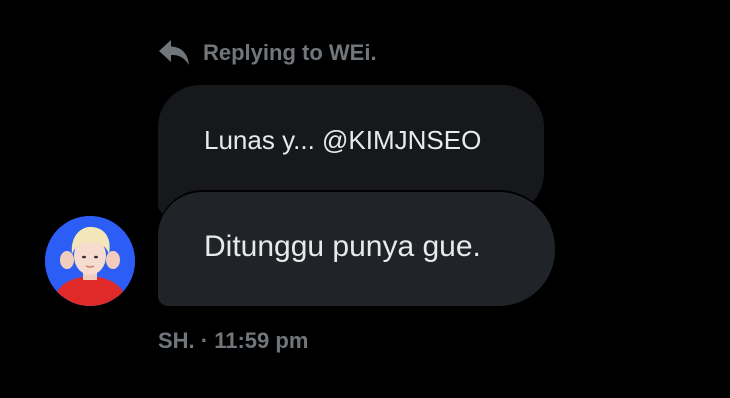 The width and height of the screenshot is (730, 398). I want to click on replying-to-header: Replying to WEi., so click(267, 53).